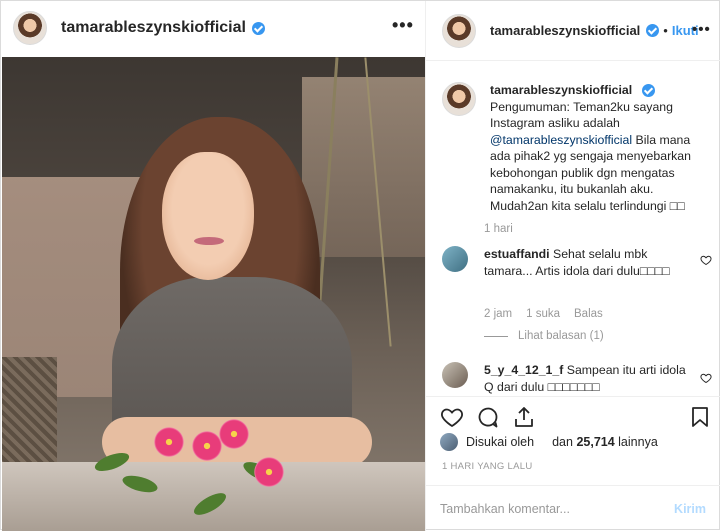  What do you see at coordinates (588, 314) in the screenshot?
I see `reply-button: Balas` at bounding box center [588, 314].